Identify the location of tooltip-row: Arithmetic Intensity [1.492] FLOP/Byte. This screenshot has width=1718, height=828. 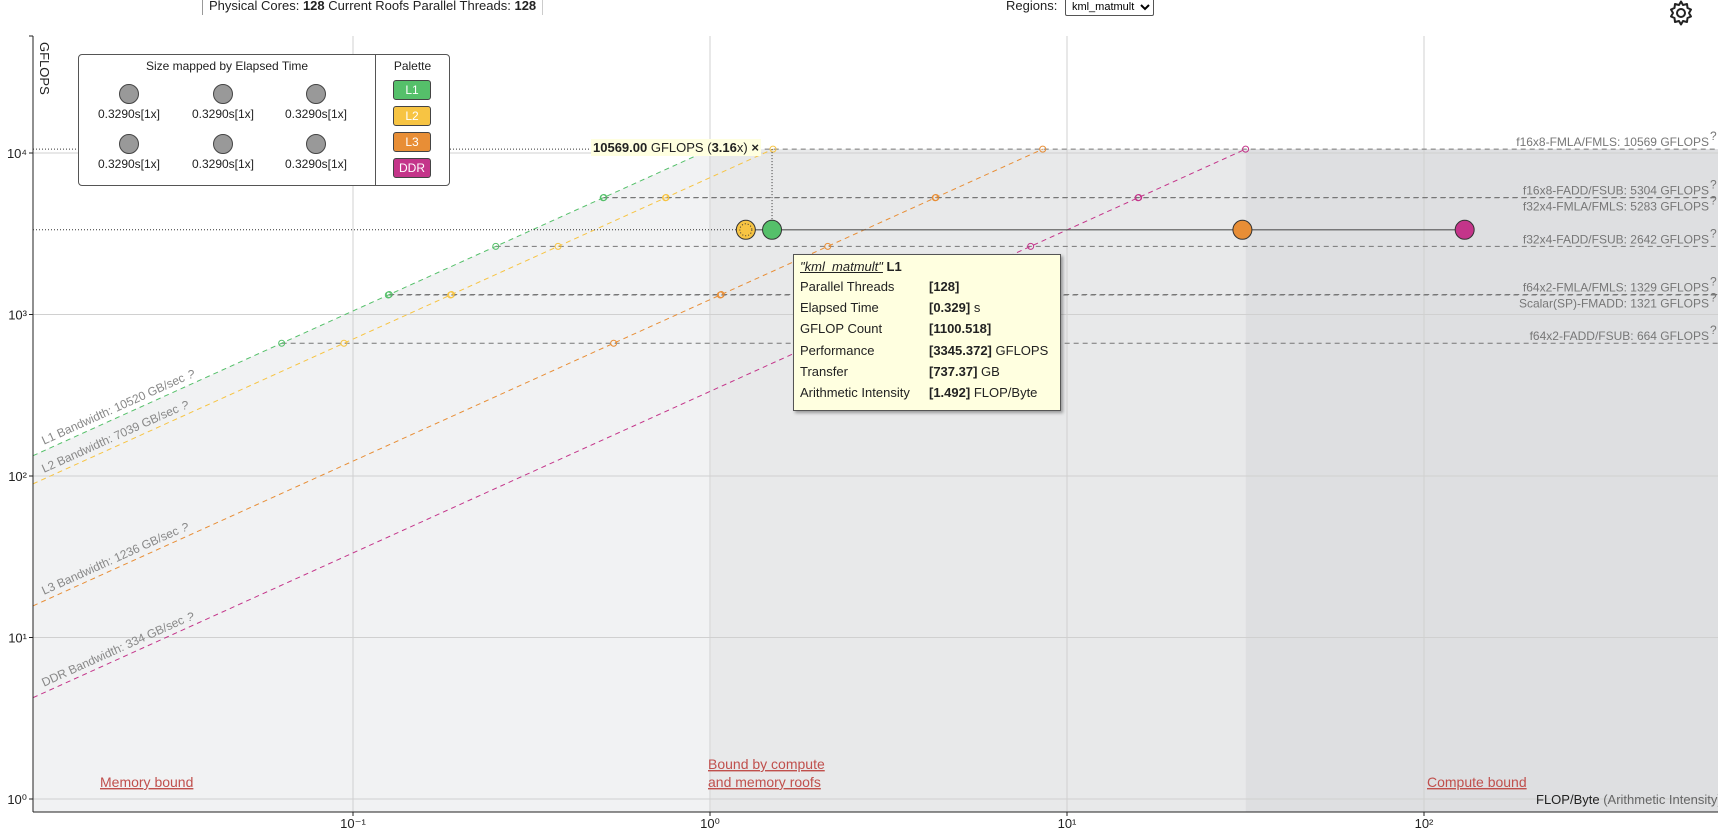
(928, 394).